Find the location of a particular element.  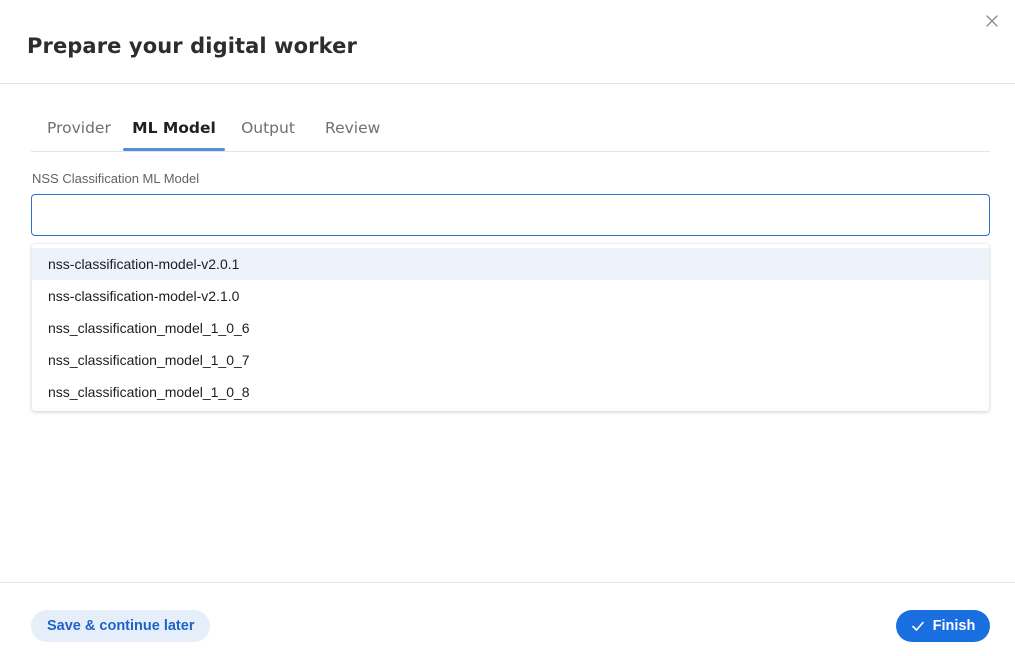

close-button is located at coordinates (992, 21).